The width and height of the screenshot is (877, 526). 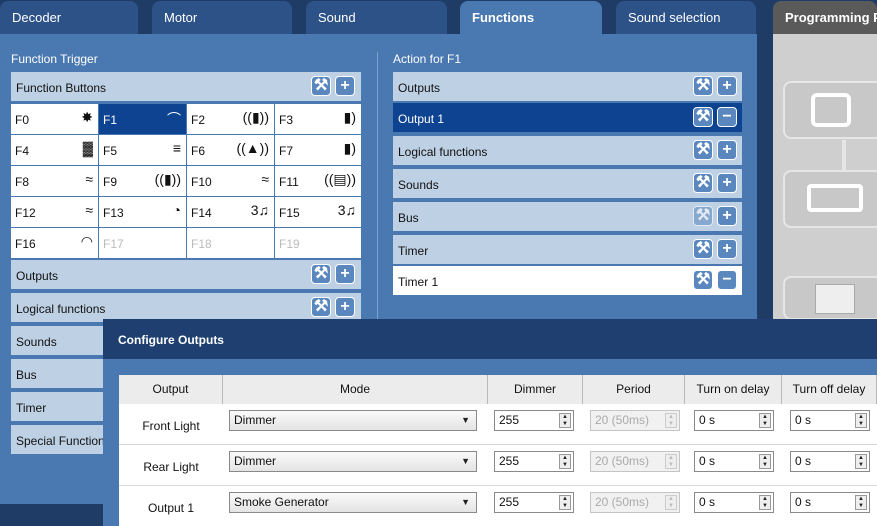 I want to click on function-buttons-label: Function Buttons, so click(x=61, y=88).